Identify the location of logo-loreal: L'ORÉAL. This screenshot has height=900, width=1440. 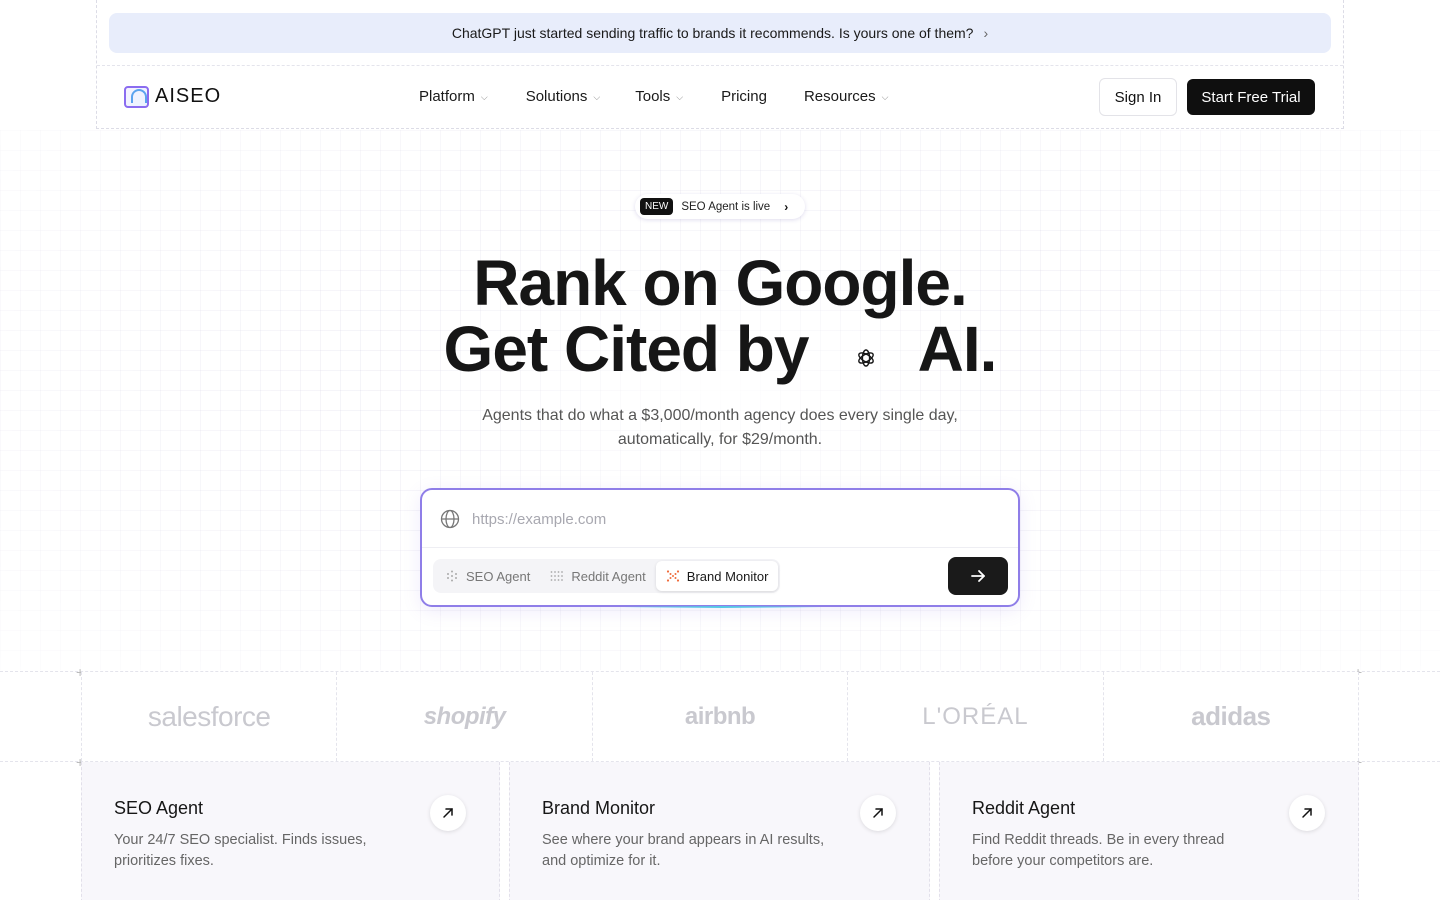
(974, 716).